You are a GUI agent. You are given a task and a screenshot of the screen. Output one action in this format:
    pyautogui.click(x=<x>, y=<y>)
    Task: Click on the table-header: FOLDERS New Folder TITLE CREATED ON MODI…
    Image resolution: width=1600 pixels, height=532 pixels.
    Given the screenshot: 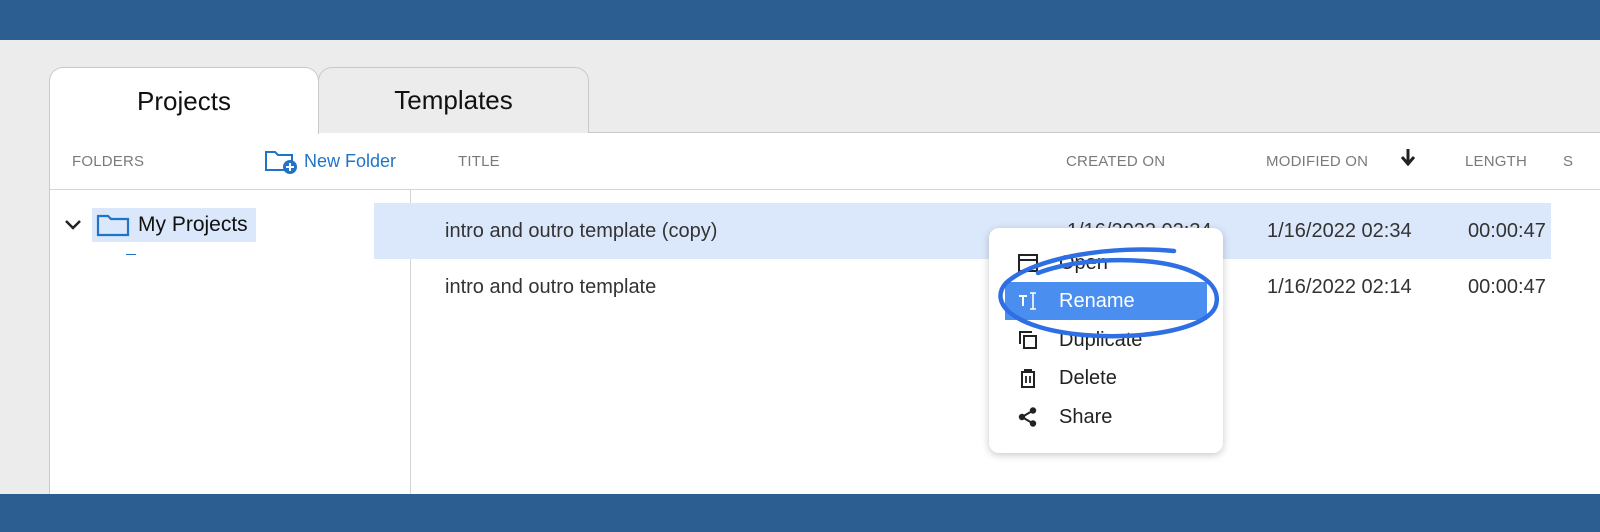 What is the action you would take?
    pyautogui.click(x=825, y=161)
    